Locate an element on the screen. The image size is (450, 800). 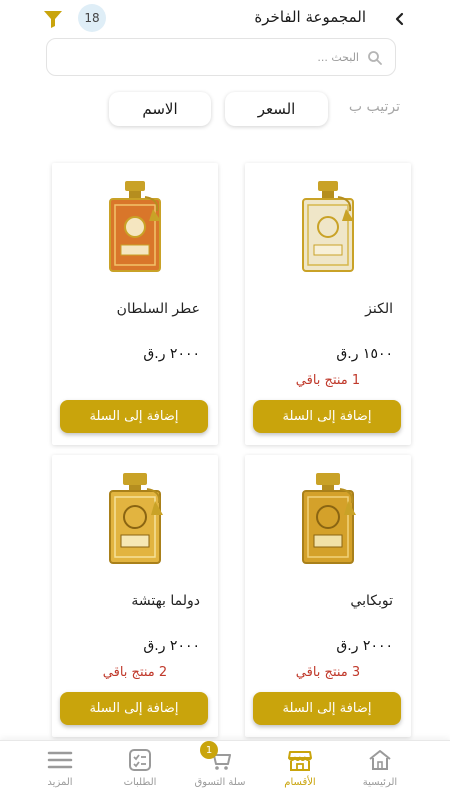
product-card: عطر السلطان ٢٠٠٠ ر.ق إضافة إلى السلة is located at coordinates (135, 304).